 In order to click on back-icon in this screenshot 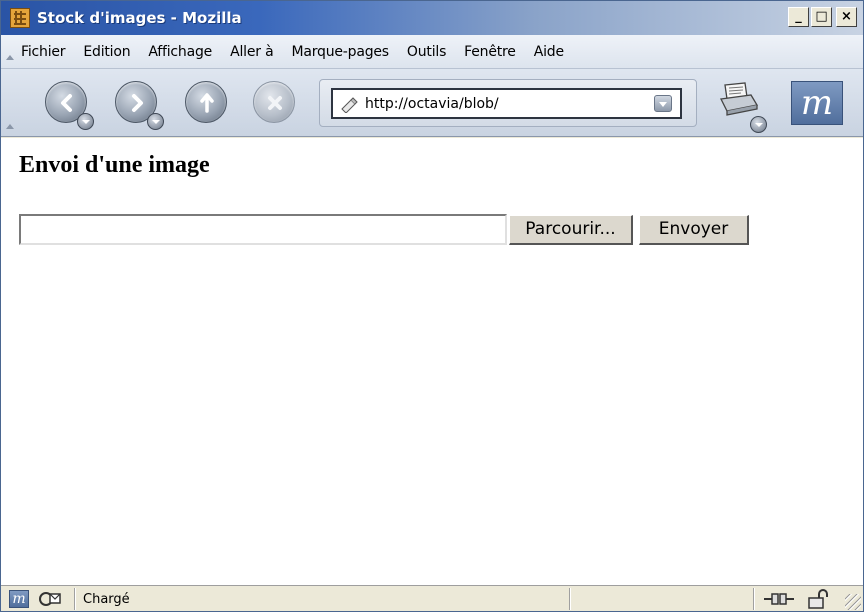, I will do `click(66, 103)`.